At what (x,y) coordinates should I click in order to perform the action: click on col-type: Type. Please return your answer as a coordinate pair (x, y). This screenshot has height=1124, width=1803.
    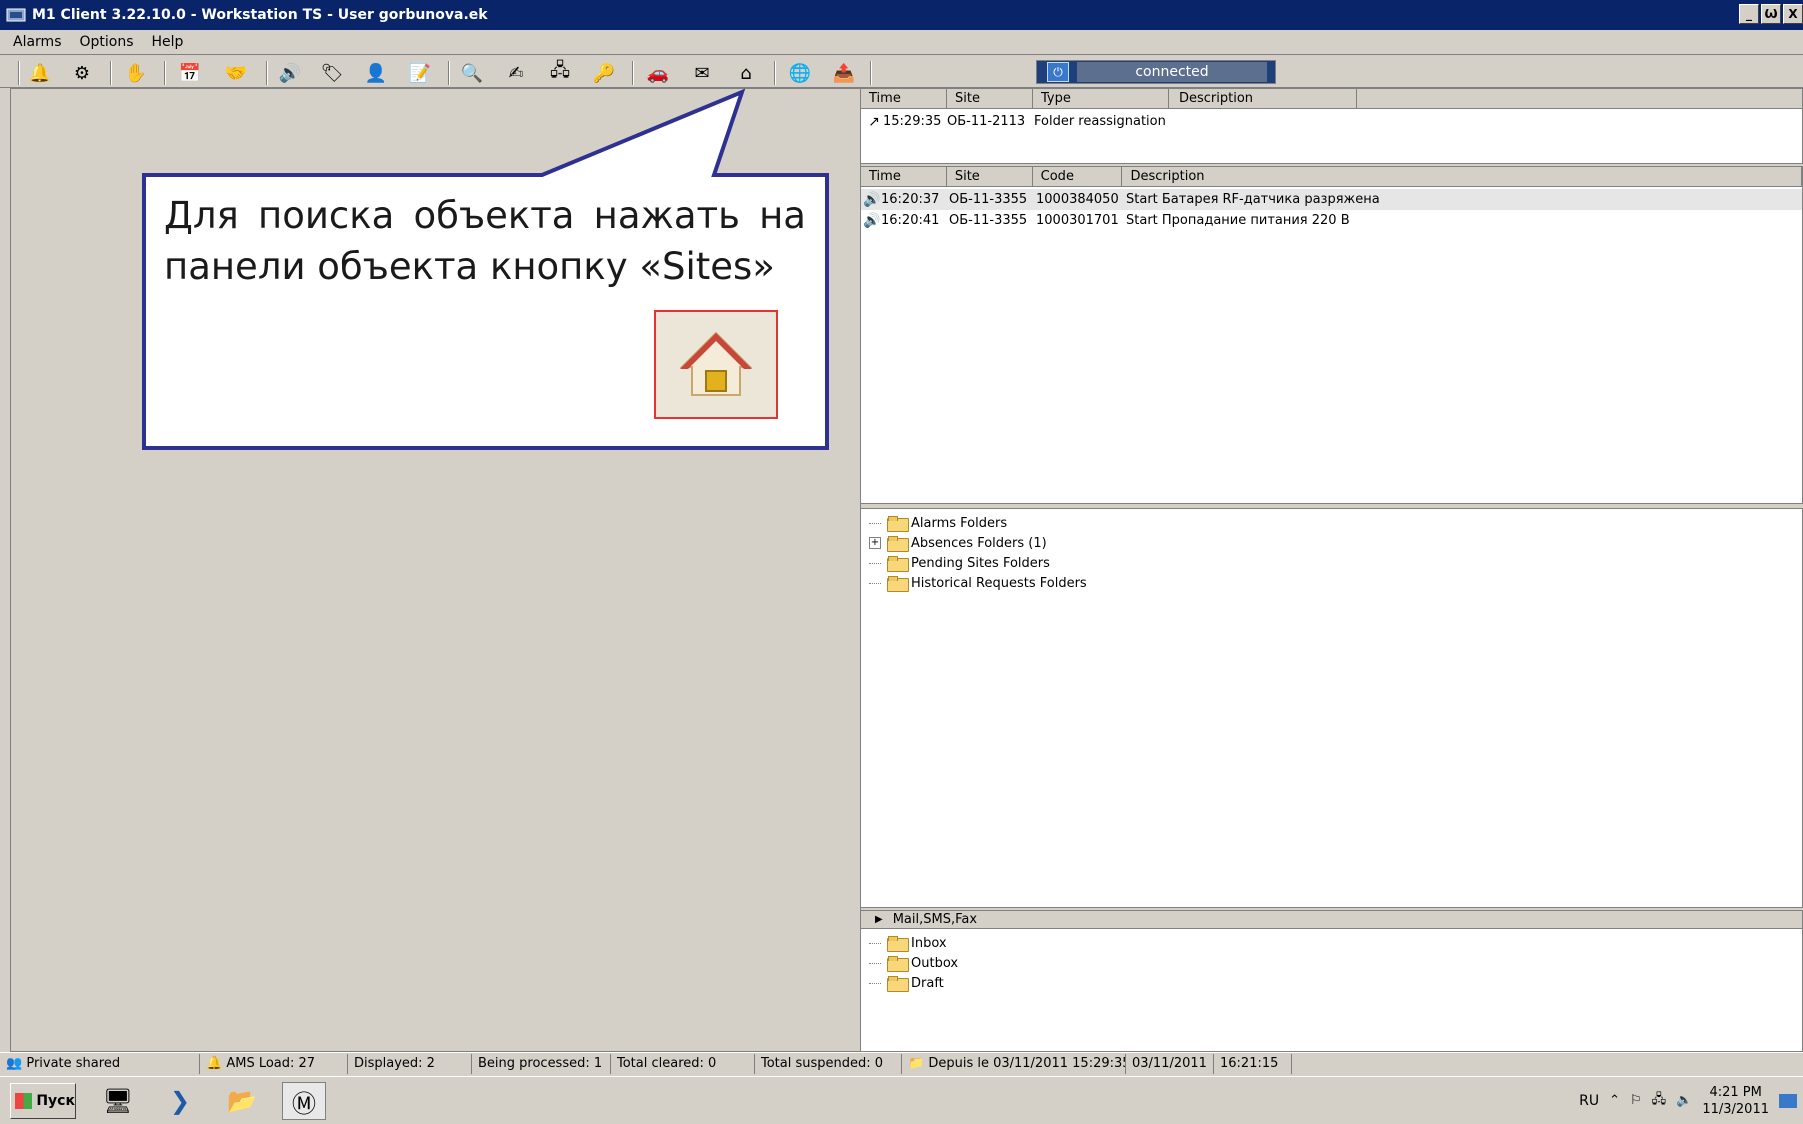
    Looking at the image, I should click on (1101, 98).